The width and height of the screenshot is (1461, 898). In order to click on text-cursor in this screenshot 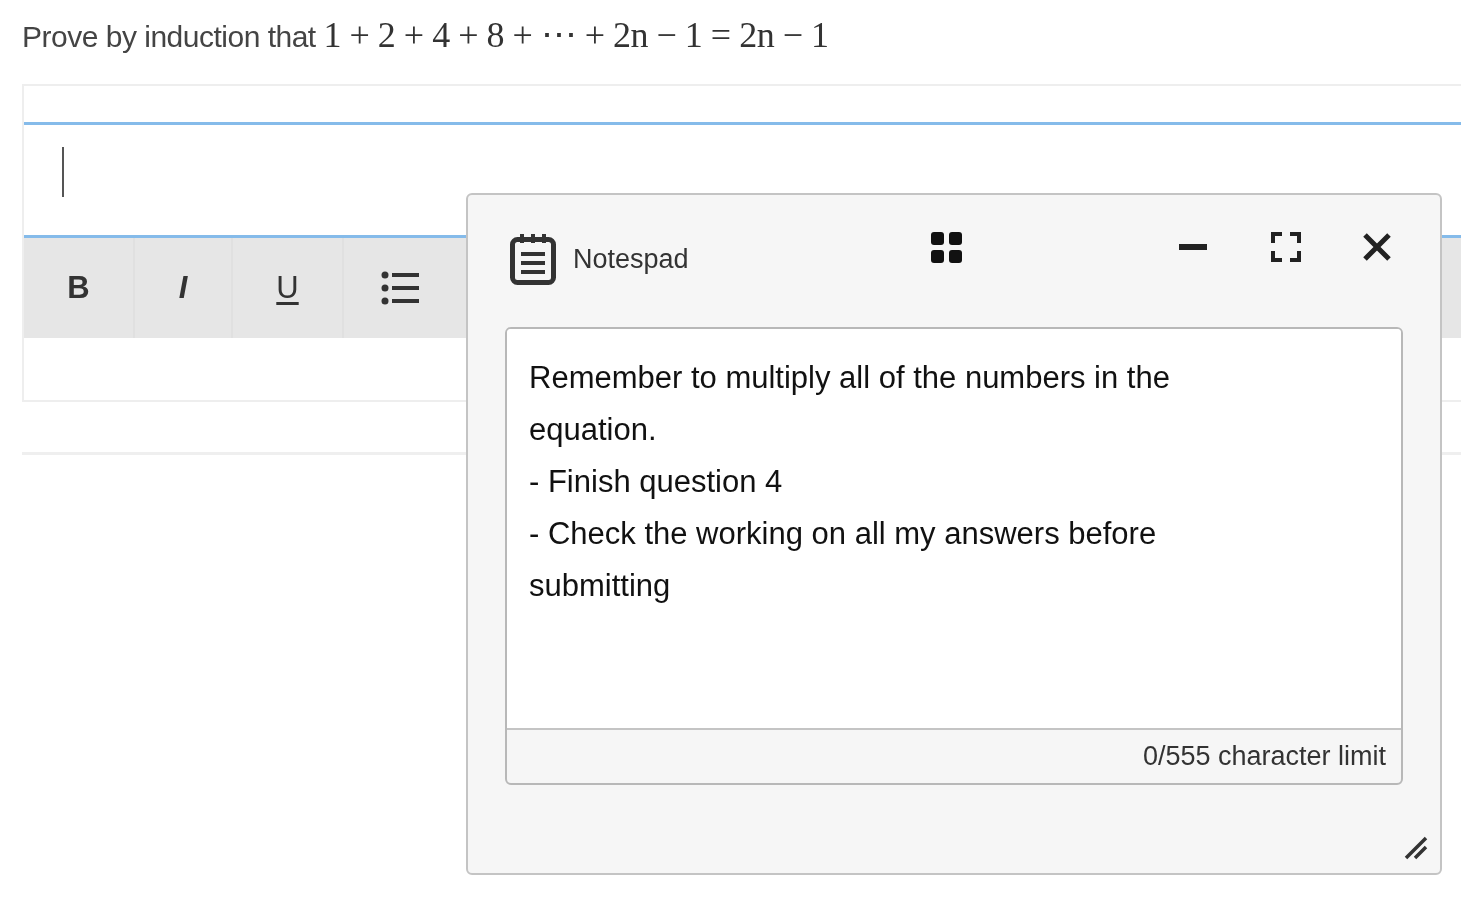, I will do `click(63, 172)`.